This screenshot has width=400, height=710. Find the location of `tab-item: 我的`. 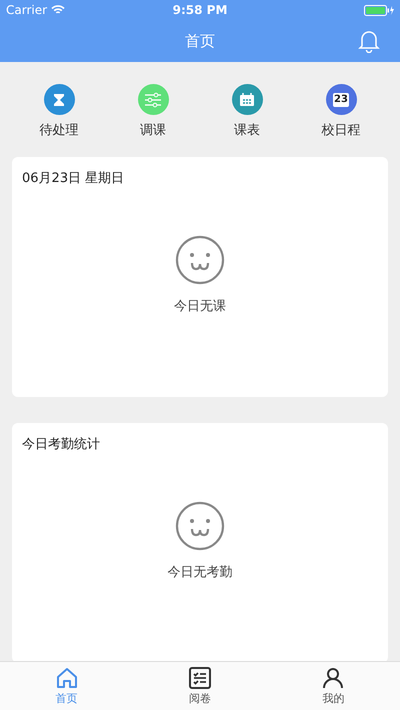

tab-item: 我的 is located at coordinates (333, 686).